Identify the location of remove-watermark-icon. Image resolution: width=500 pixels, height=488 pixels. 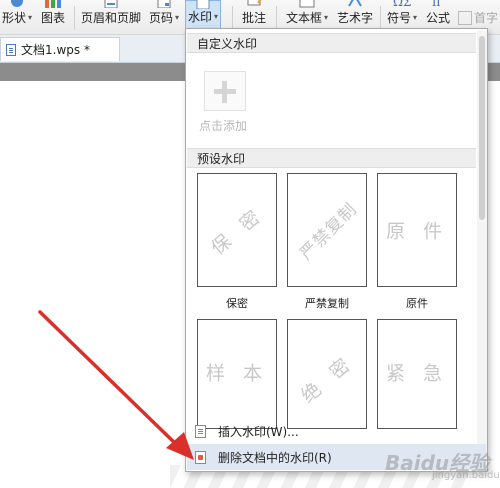
(200, 457).